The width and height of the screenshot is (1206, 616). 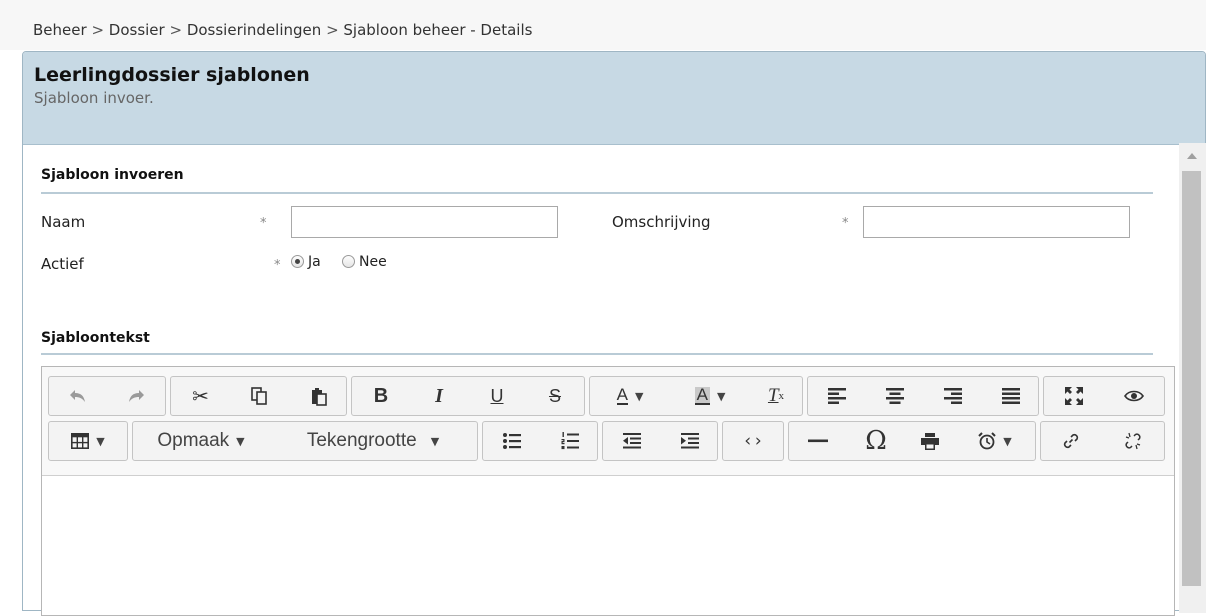 I want to click on omschrijving-input, so click(x=996, y=222).